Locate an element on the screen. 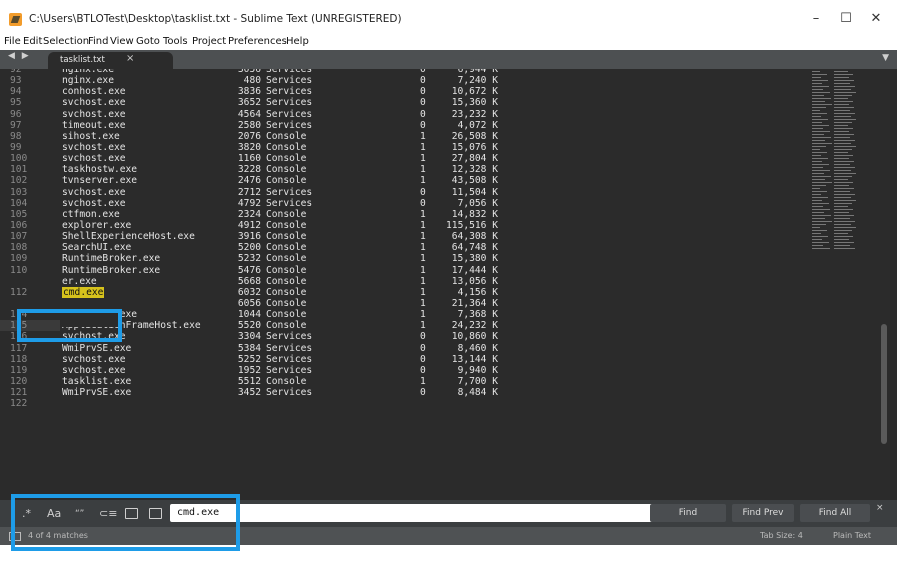 Image resolution: width=905 pixels, height=571 pixels. close-window-button: ✕ is located at coordinates (876, 19).